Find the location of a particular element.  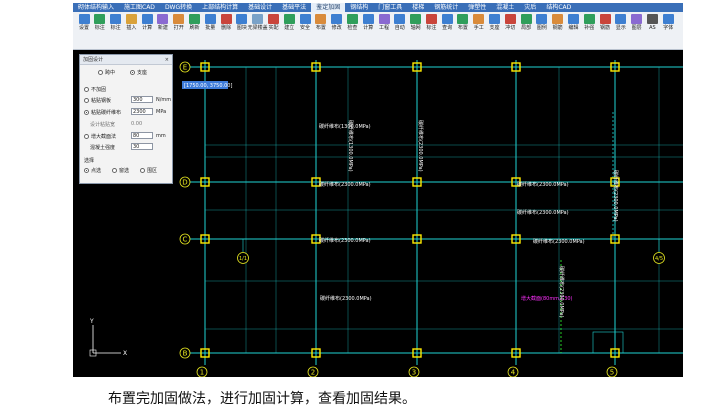

ribbon-button-label: 计算 is located at coordinates (147, 28).